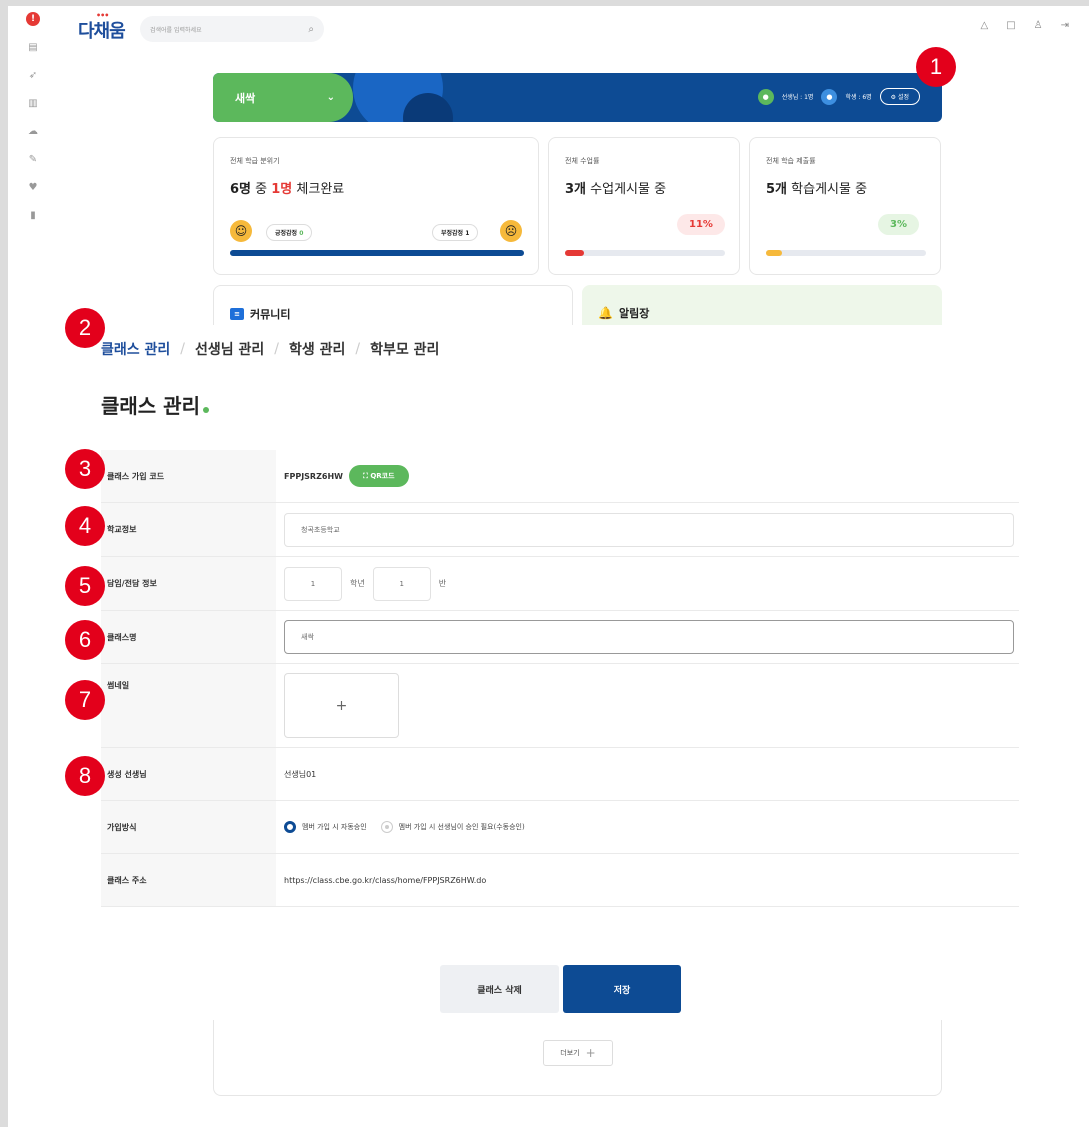  What do you see at coordinates (241, 231) in the screenshot?
I see `happy-emoji-icon: ☺` at bounding box center [241, 231].